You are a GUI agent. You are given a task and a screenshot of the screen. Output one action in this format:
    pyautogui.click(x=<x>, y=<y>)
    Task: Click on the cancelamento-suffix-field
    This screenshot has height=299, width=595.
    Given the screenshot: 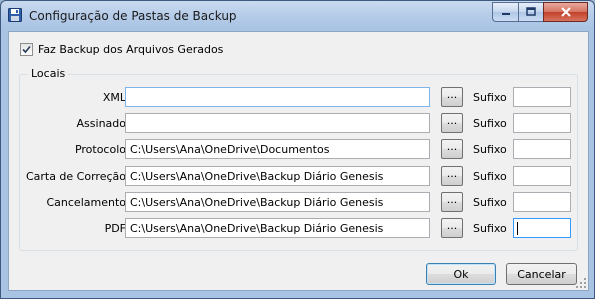 What is the action you would take?
    pyautogui.click(x=542, y=202)
    